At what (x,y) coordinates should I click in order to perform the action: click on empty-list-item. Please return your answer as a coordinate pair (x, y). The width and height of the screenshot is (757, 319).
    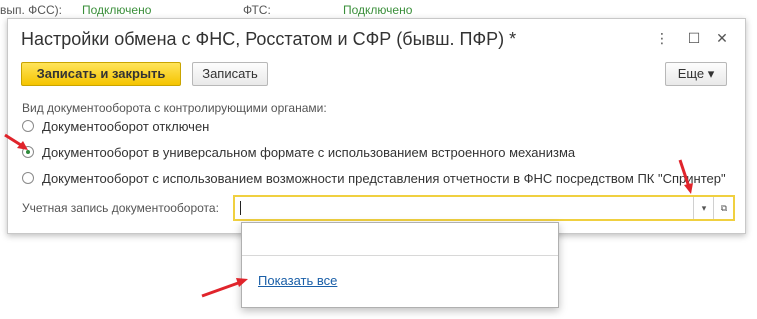
    Looking at the image, I should click on (400, 239).